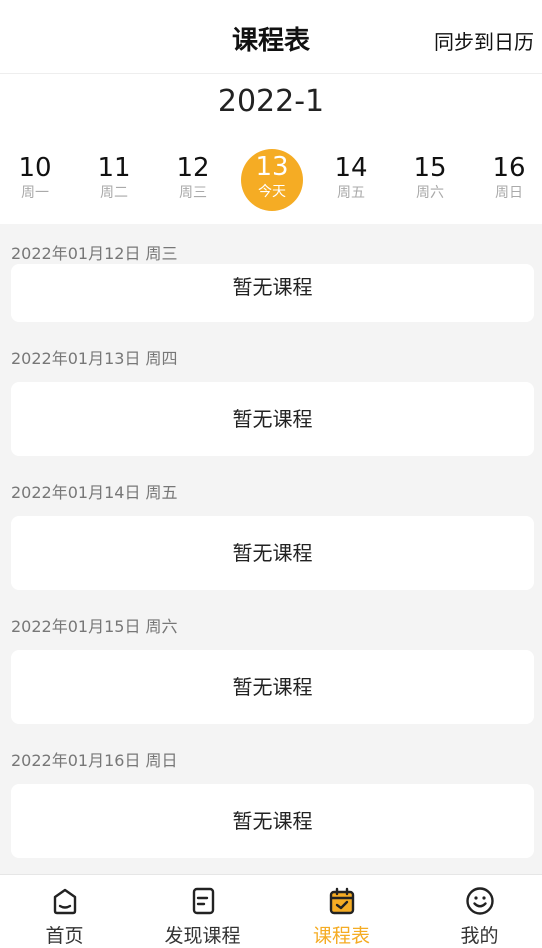 This screenshot has width=542, height=948. Describe the element at coordinates (114, 193) in the screenshot. I see `day-weekday: 周二` at that location.